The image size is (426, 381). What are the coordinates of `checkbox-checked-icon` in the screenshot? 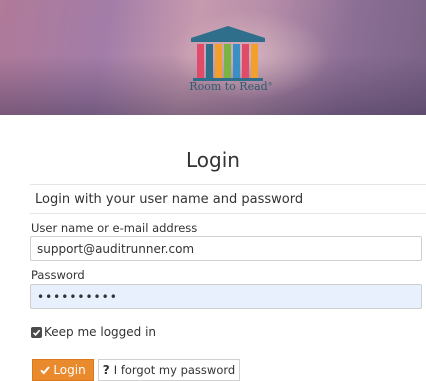 It's located at (36, 332).